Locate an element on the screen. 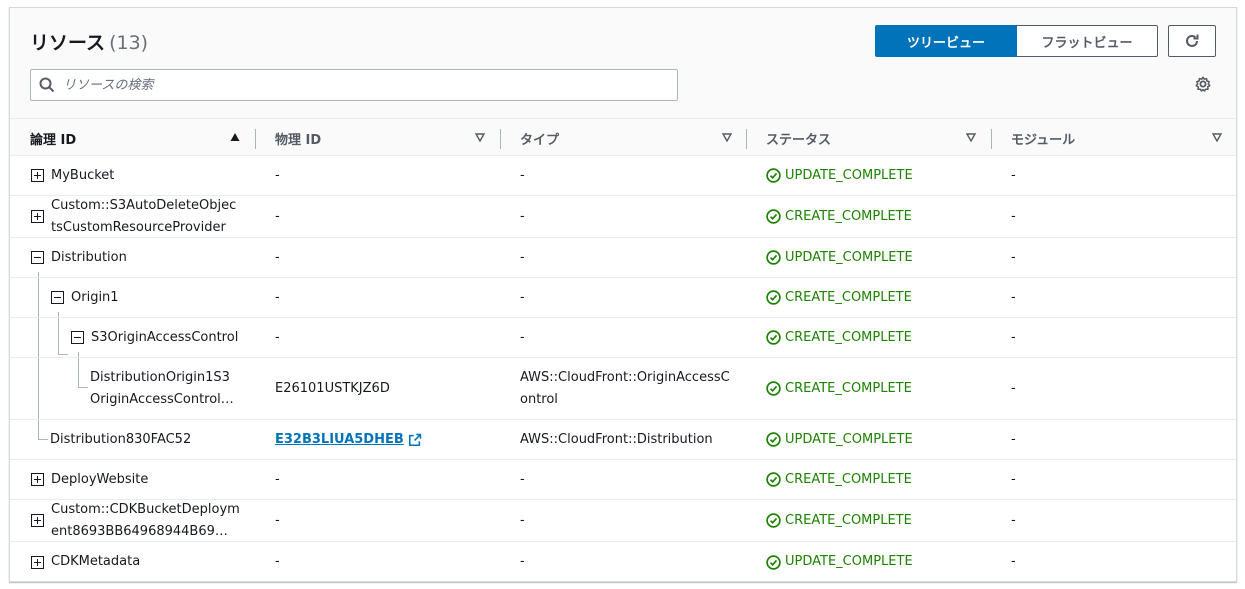 The width and height of the screenshot is (1245, 589). search-input is located at coordinates (363, 85).